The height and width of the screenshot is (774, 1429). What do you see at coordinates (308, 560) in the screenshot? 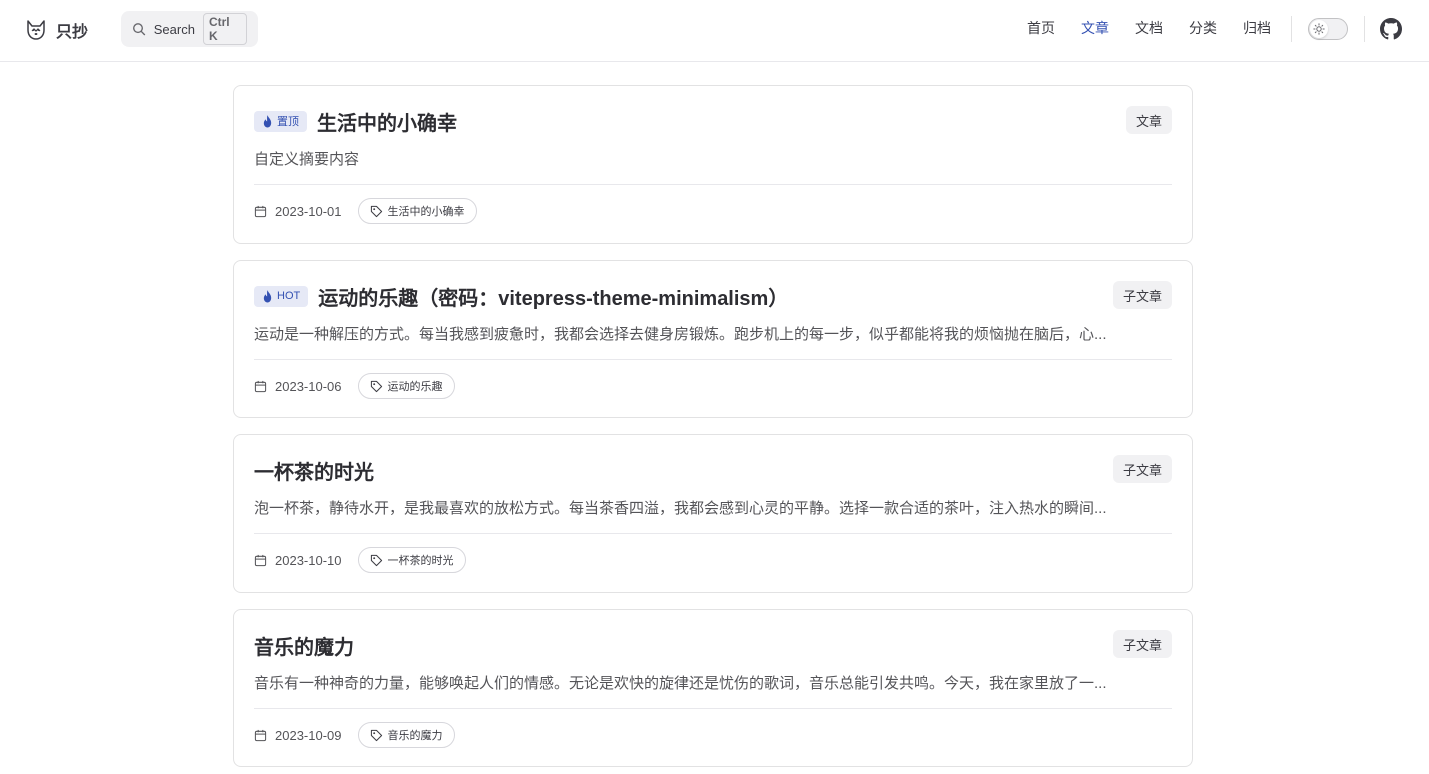
I see `post-date-text: 2023-10-10` at bounding box center [308, 560].